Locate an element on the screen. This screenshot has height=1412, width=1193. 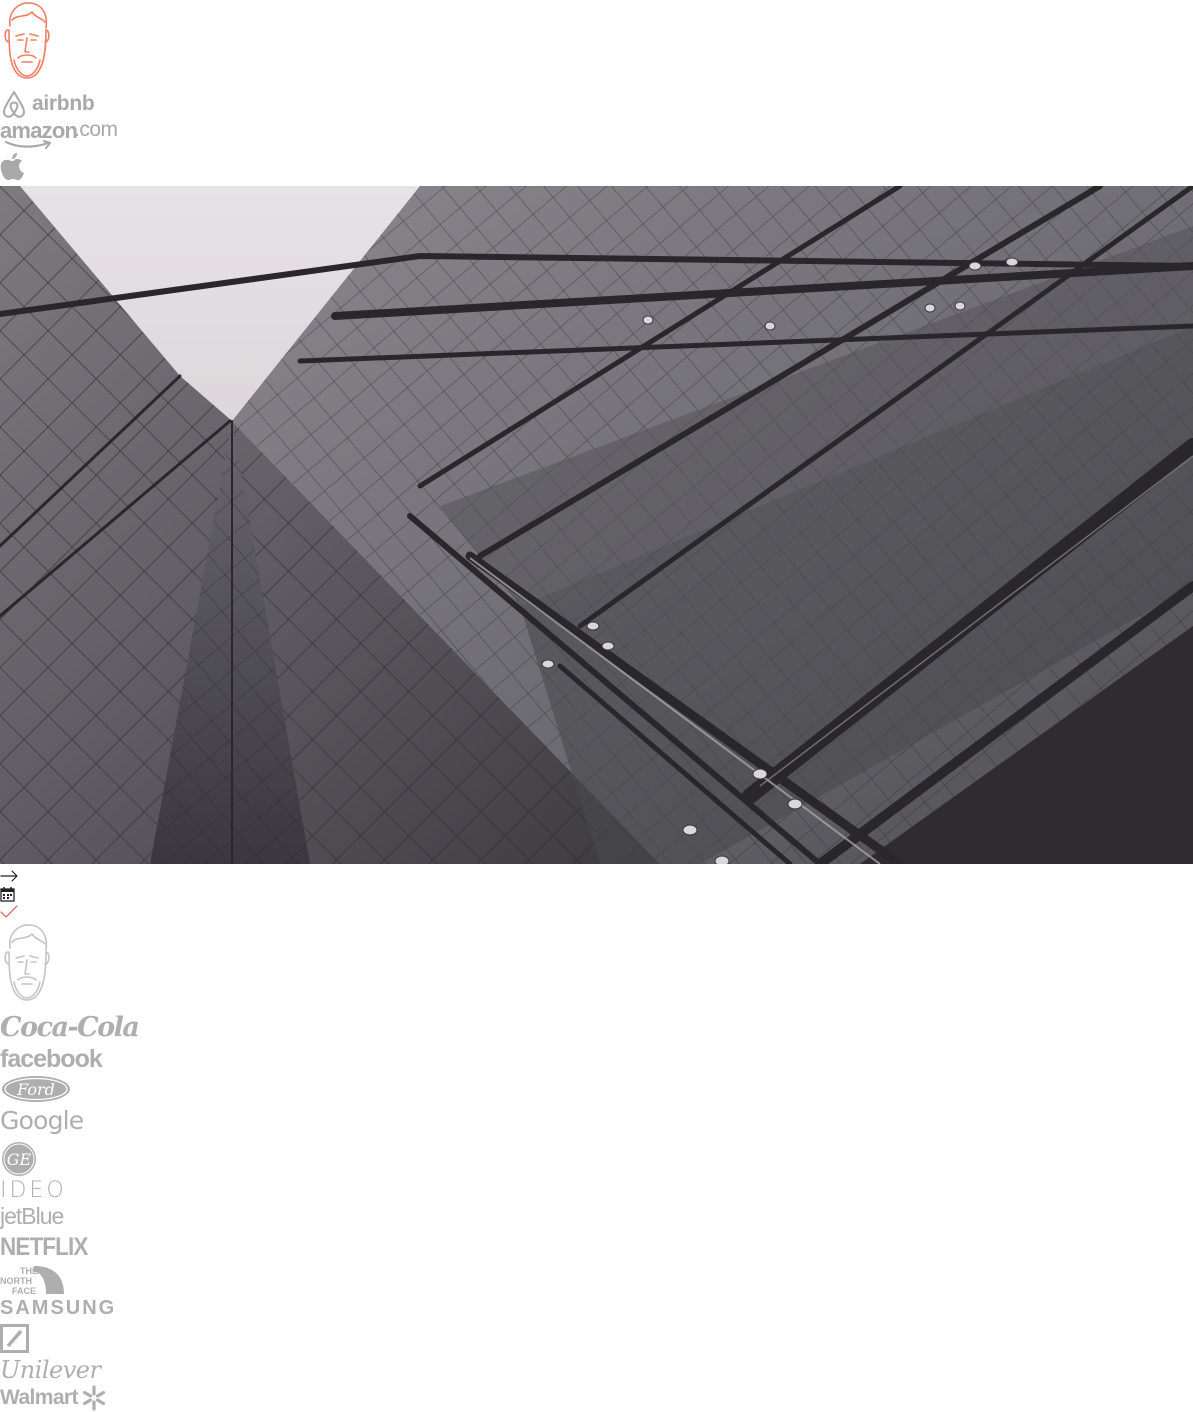
calendar-icon is located at coordinates (8, 894).